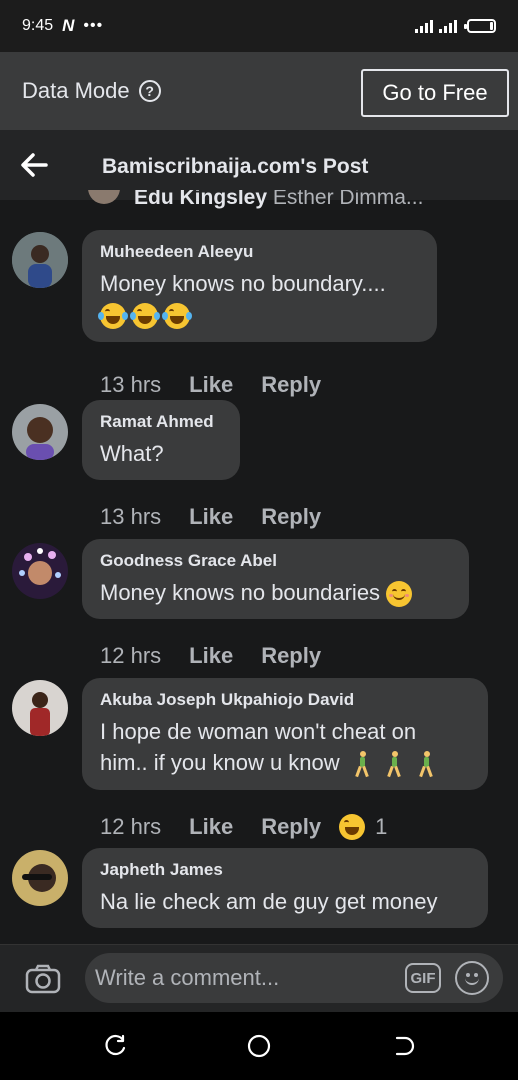 The width and height of the screenshot is (518, 1080). I want to click on comment-text: Na lie check am de guy get money, so click(269, 901).